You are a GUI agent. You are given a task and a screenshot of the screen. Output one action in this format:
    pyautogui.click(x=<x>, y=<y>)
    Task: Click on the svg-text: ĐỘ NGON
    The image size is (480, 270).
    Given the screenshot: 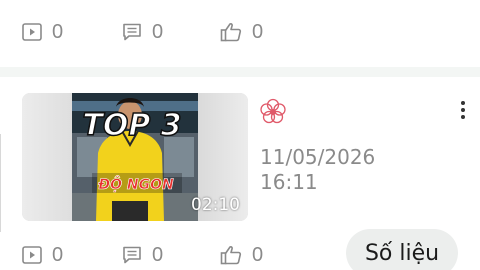 What is the action you would take?
    pyautogui.click(x=135, y=184)
    